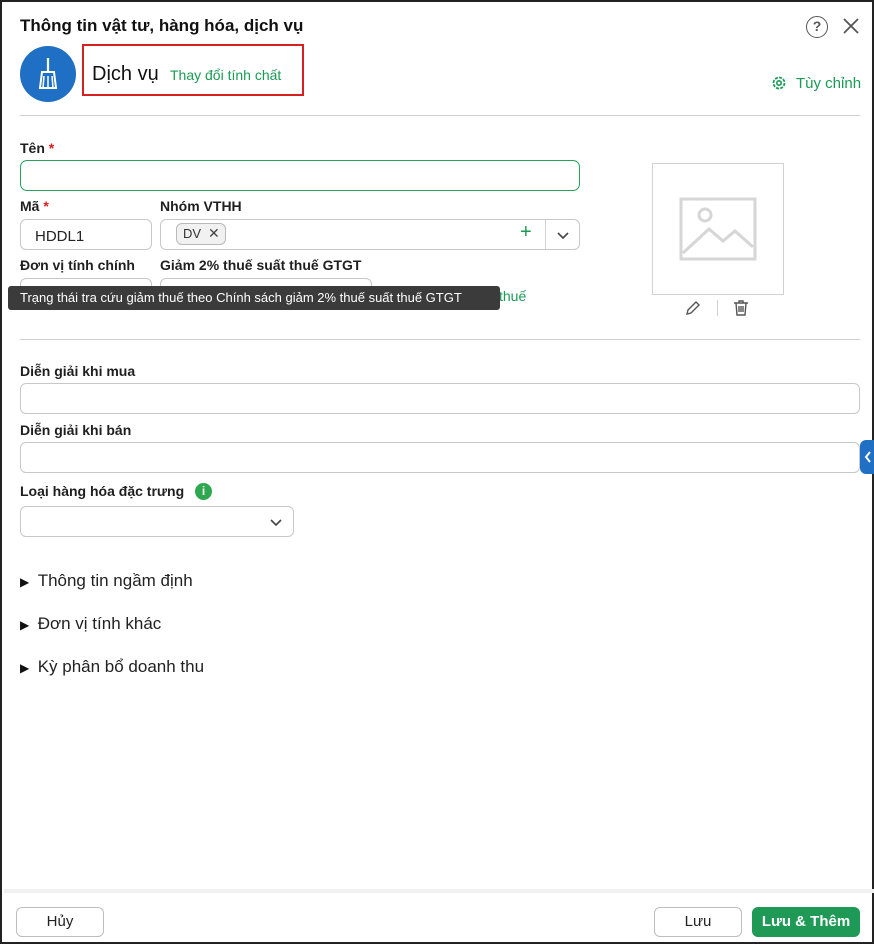 The width and height of the screenshot is (874, 944). What do you see at coordinates (201, 206) in the screenshot?
I see `group-label: Nhóm VTHH` at bounding box center [201, 206].